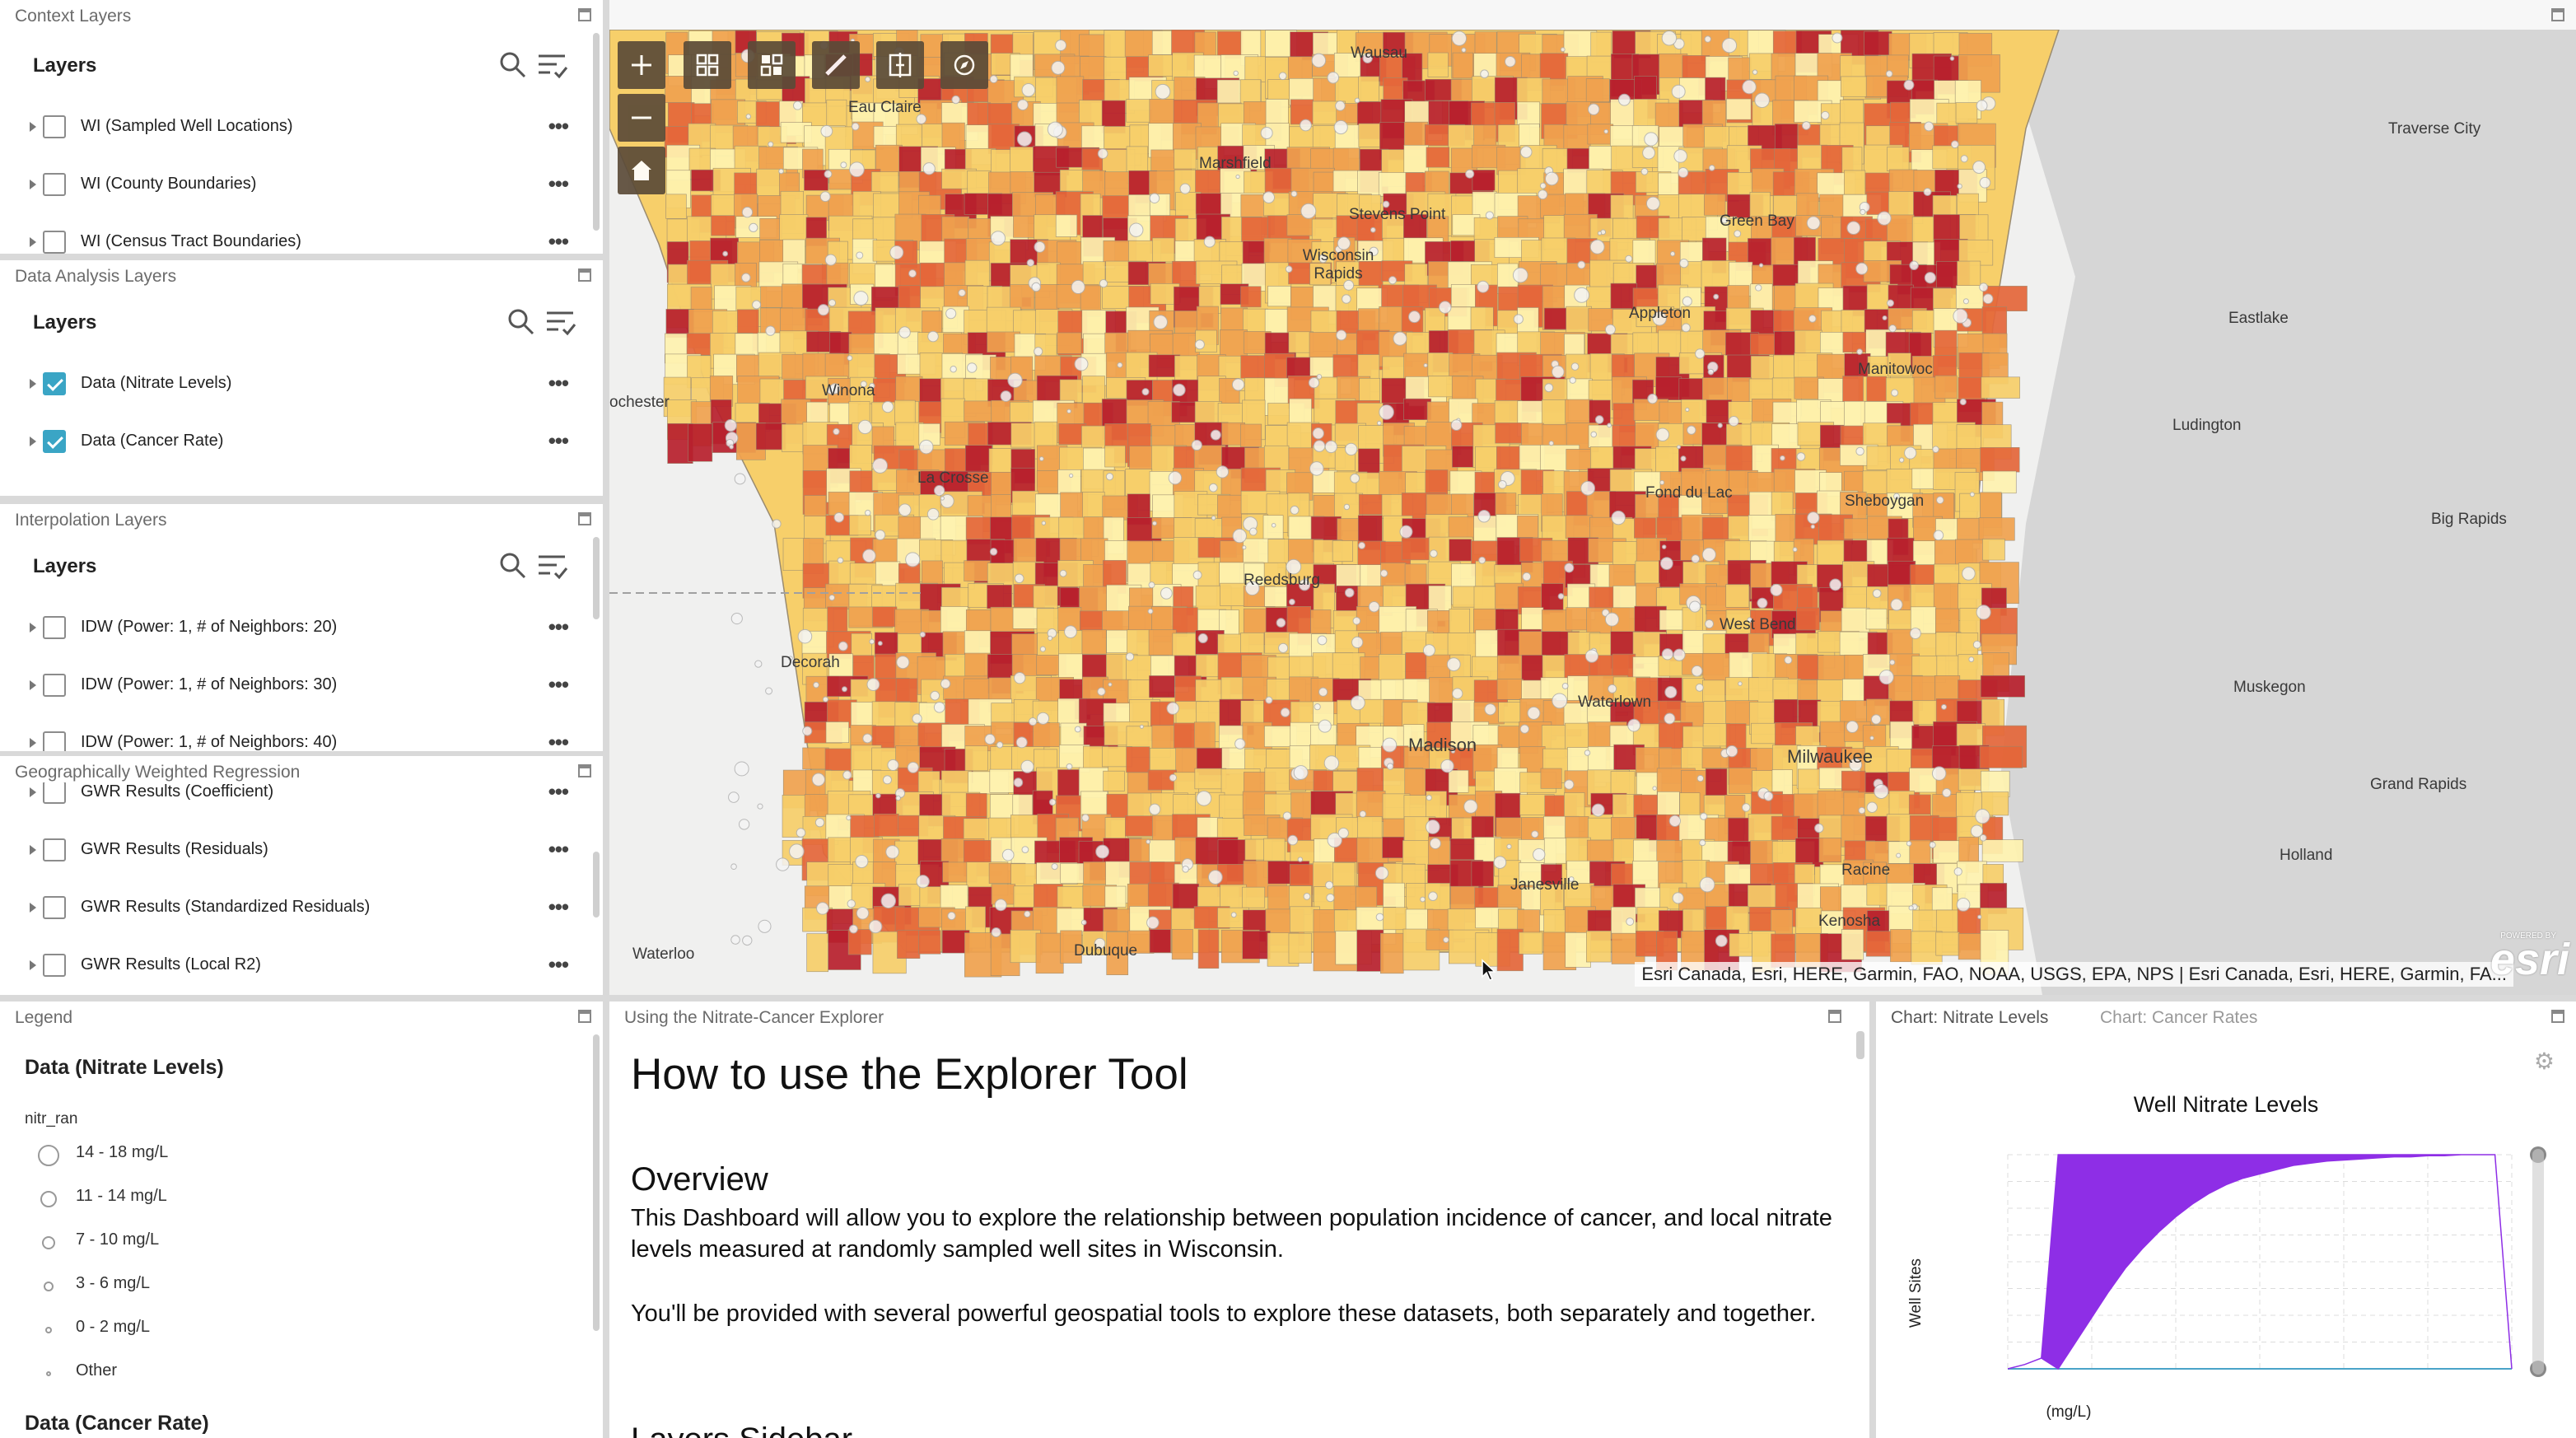 This screenshot has height=1438, width=2576. Describe the element at coordinates (707, 65) in the screenshot. I see `layer-list-button` at that location.